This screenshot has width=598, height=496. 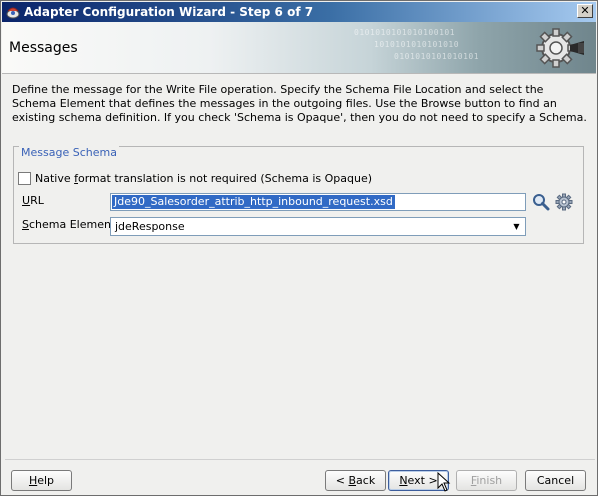 I want to click on back-label-rest: ack, so click(x=366, y=480).